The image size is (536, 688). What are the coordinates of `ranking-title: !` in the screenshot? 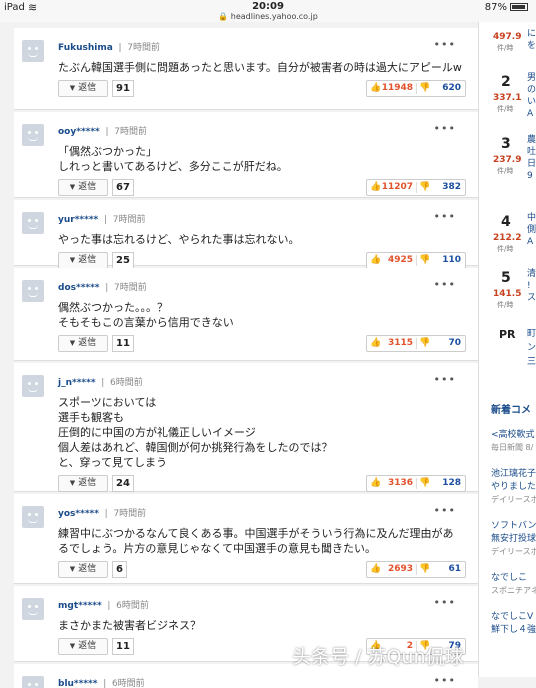 It's located at (531, 286).